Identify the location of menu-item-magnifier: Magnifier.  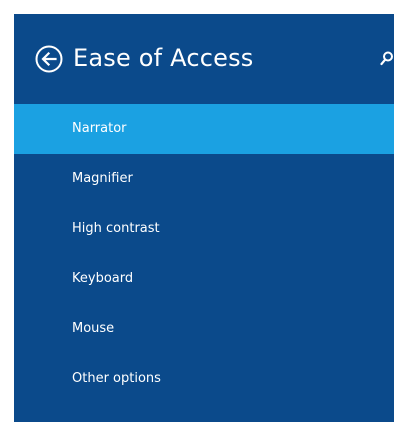
(204, 179).